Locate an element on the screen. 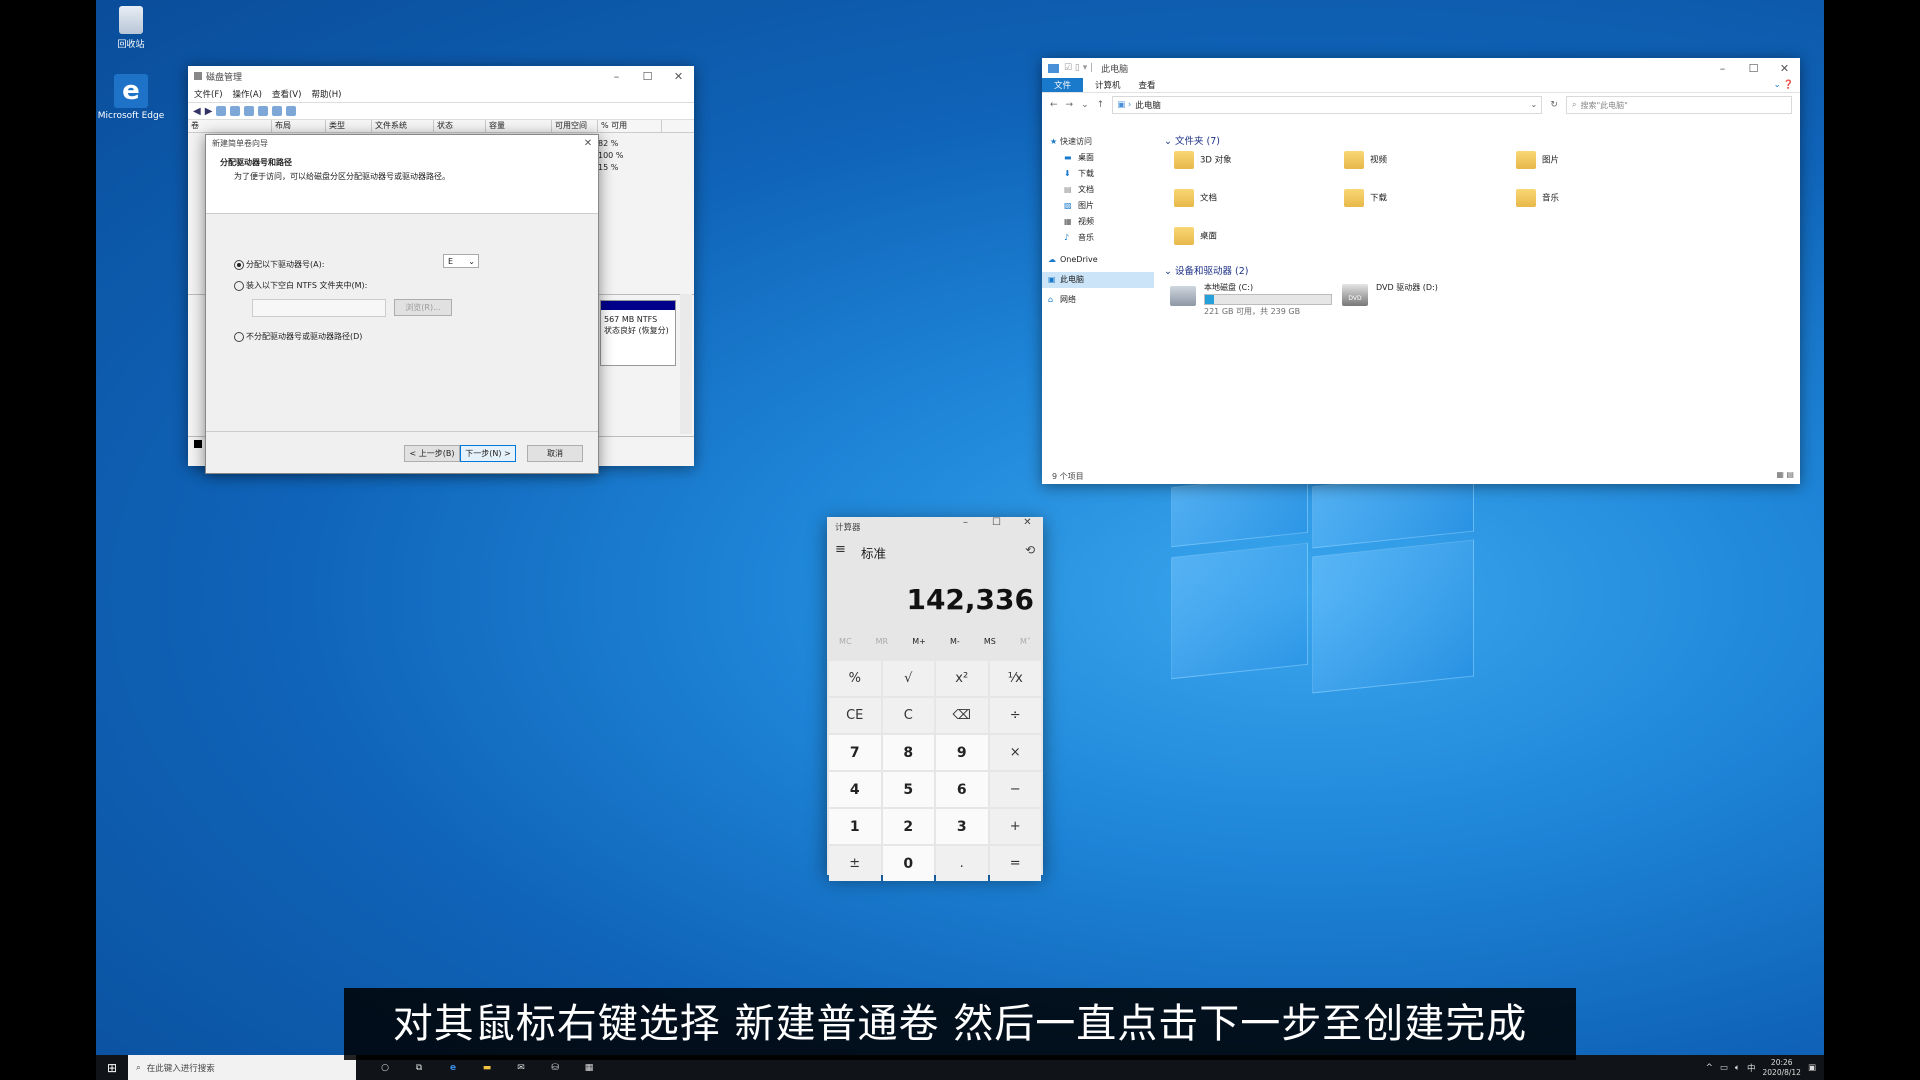  forward-arrow-icon: ▶ is located at coordinates (209, 111).